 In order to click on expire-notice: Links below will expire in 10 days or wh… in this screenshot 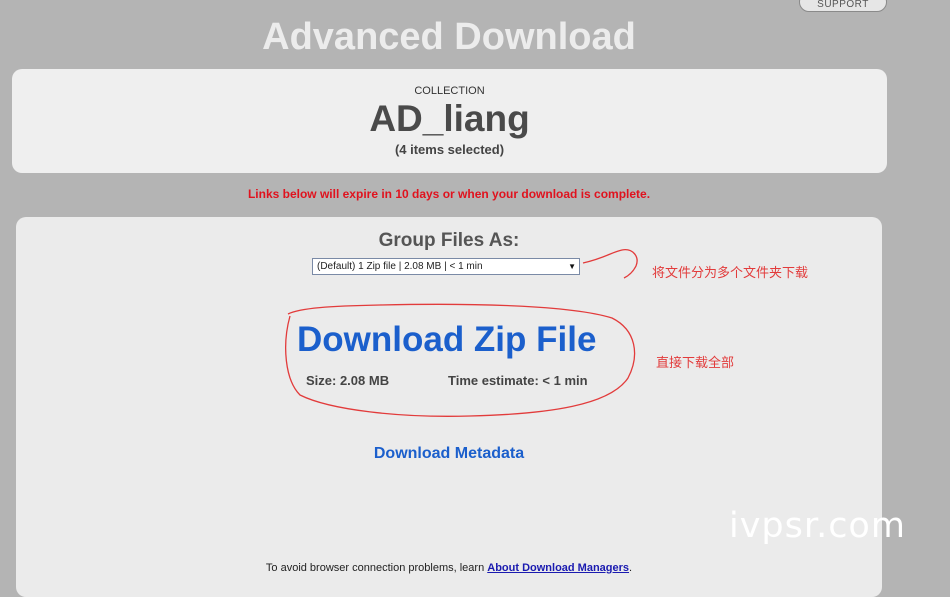, I will do `click(449, 194)`.